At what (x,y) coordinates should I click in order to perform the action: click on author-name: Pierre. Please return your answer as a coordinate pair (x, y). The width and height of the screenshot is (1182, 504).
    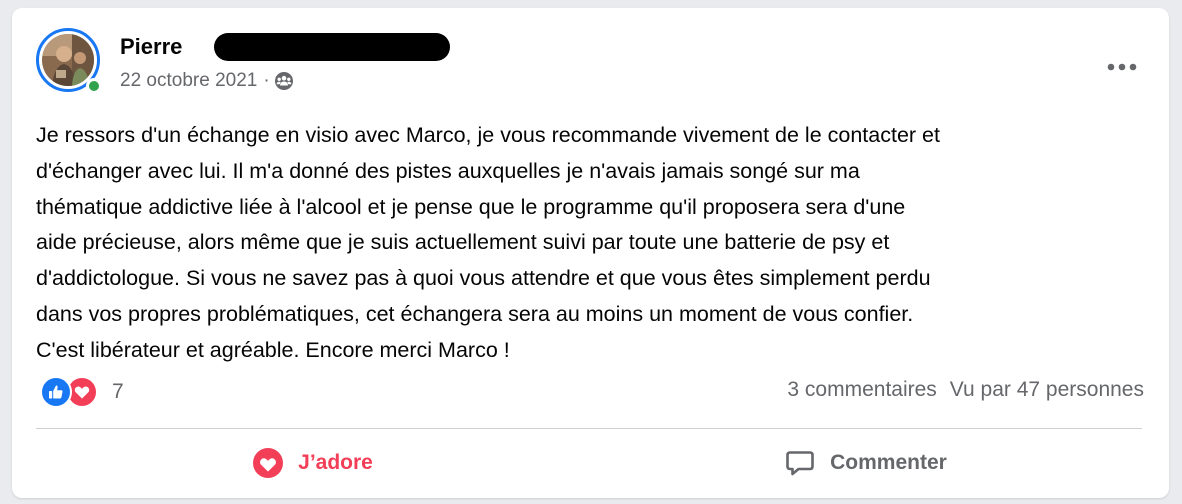
    Looking at the image, I should click on (151, 47).